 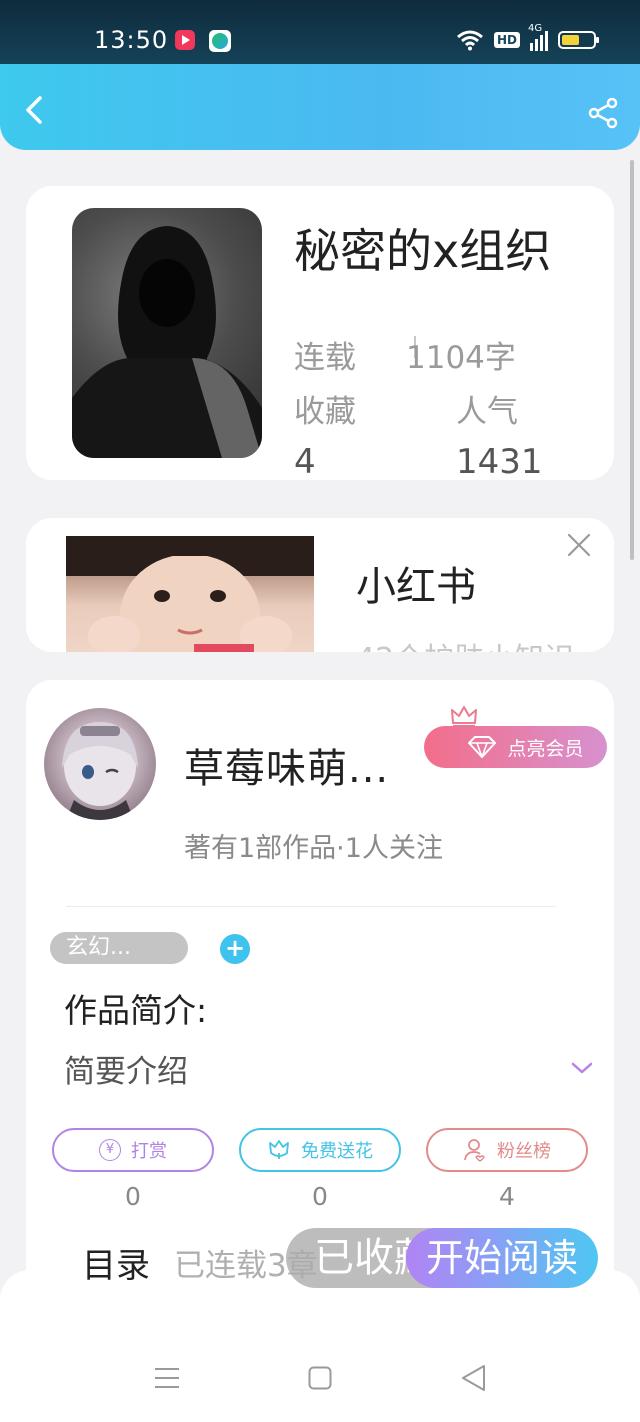 I want to click on divider, so click(x=311, y=906).